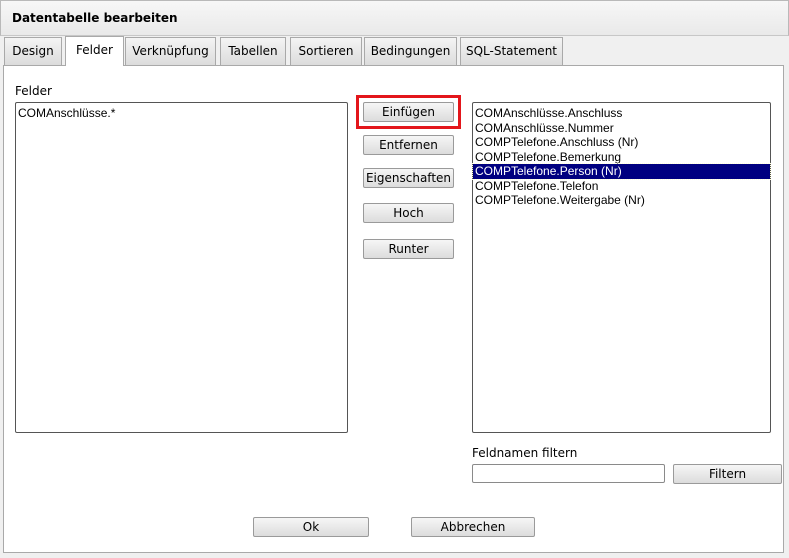 The image size is (789, 558). I want to click on list-item: COMPTelefone.Telefon, so click(621, 186).